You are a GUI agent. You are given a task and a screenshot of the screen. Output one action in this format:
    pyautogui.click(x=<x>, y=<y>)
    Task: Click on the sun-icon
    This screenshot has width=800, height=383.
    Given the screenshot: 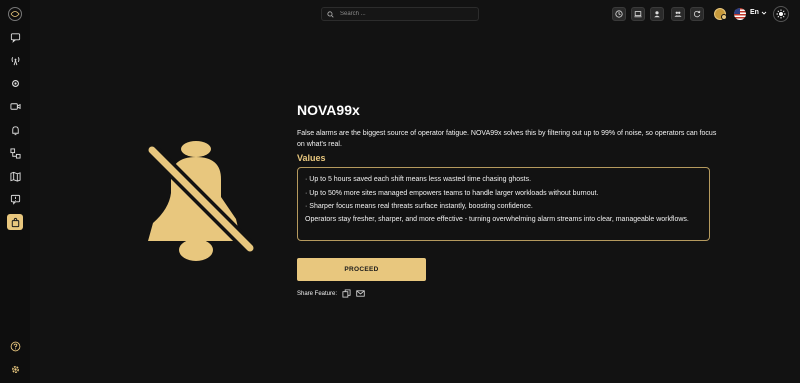 What is the action you would take?
    pyautogui.click(x=781, y=14)
    